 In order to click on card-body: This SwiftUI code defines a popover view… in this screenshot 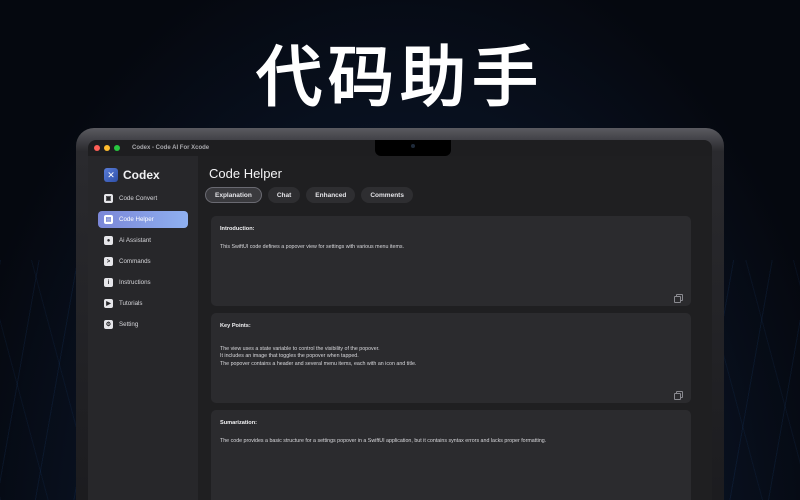, I will do `click(451, 247)`.